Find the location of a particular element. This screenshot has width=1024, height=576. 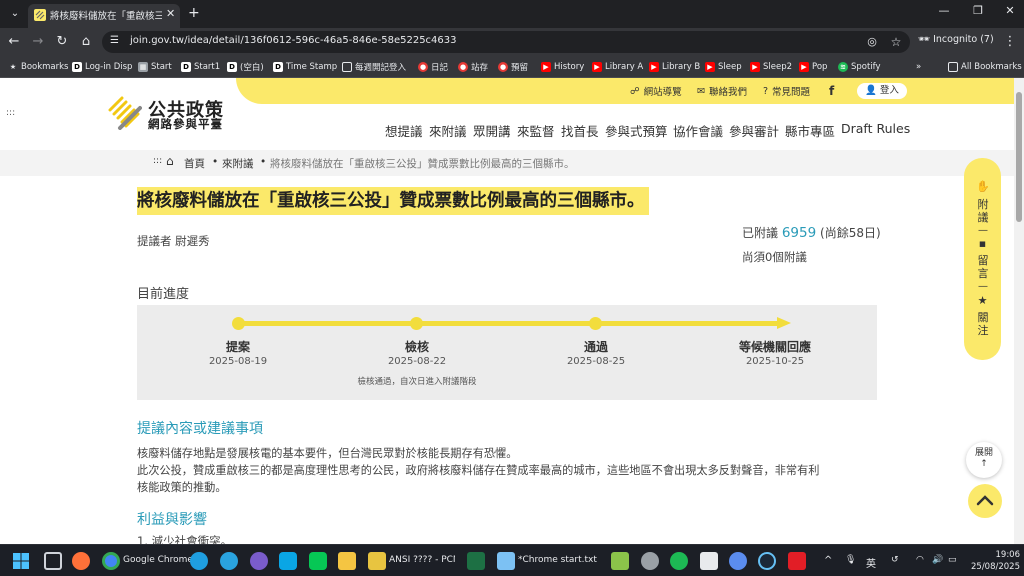

sign-hand-icon: ✋ is located at coordinates (983, 186).